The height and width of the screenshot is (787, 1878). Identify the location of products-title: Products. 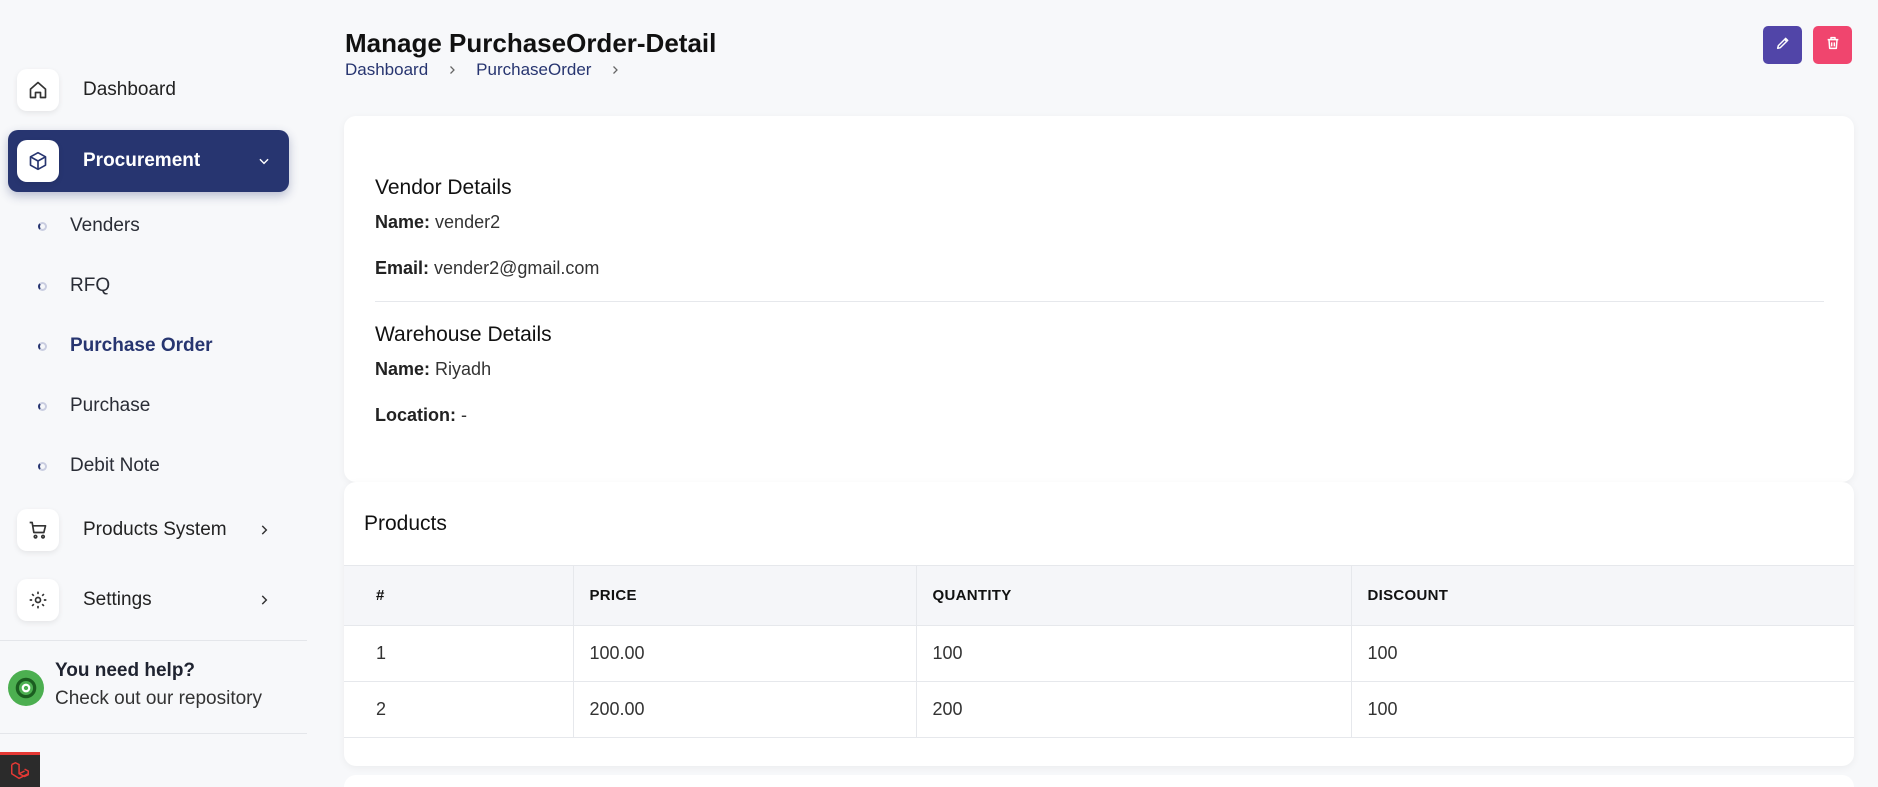
(405, 523).